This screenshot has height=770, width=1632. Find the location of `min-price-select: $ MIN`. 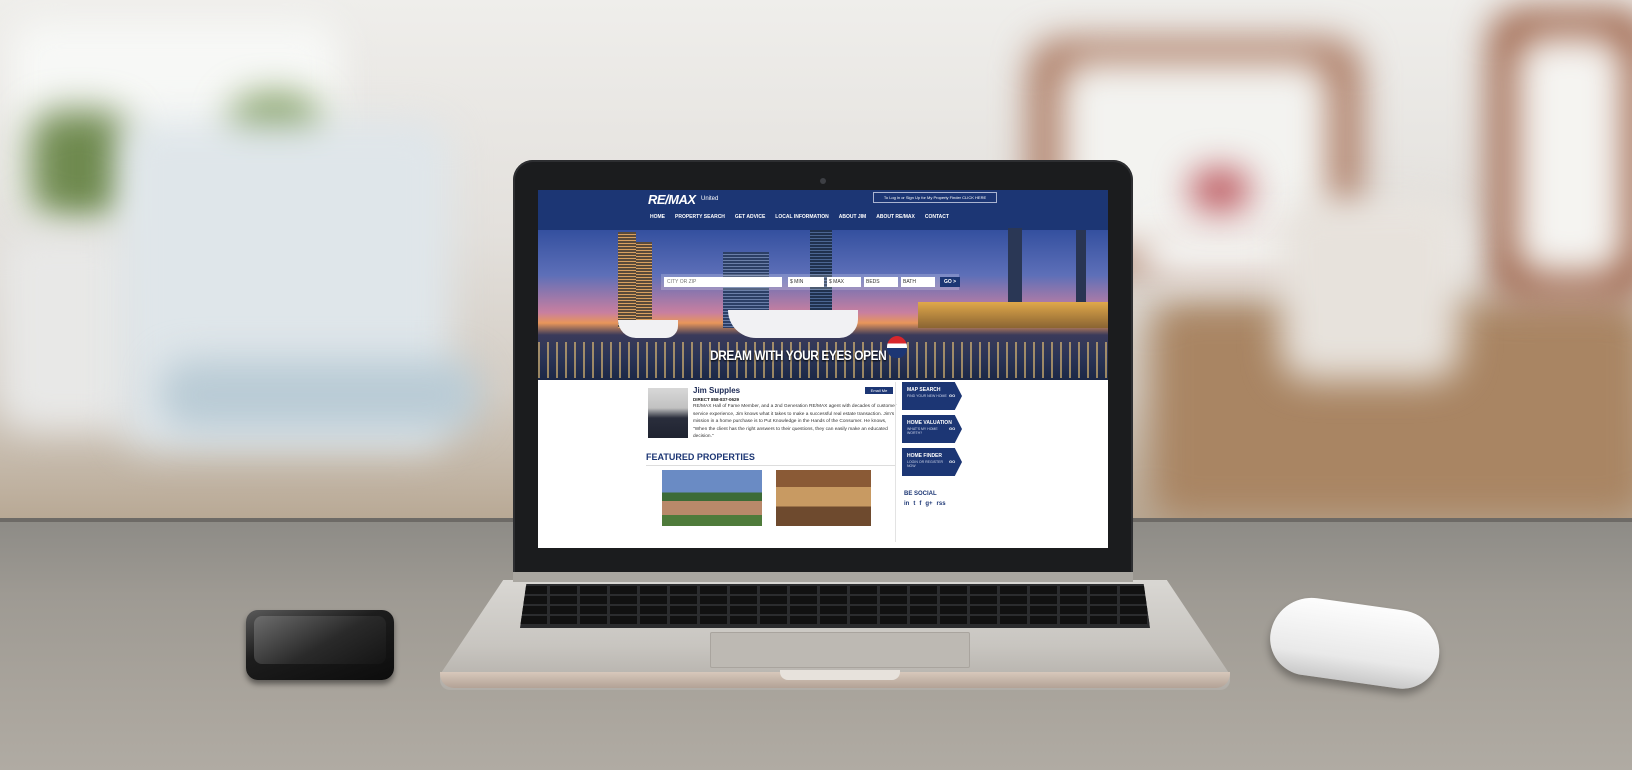

min-price-select: $ MIN is located at coordinates (806, 282).